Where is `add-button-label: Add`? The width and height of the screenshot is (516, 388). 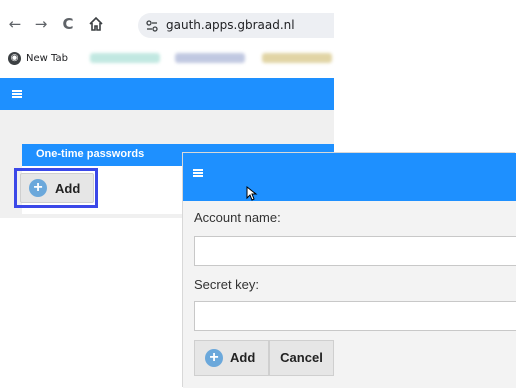
add-button-label: Add is located at coordinates (68, 188).